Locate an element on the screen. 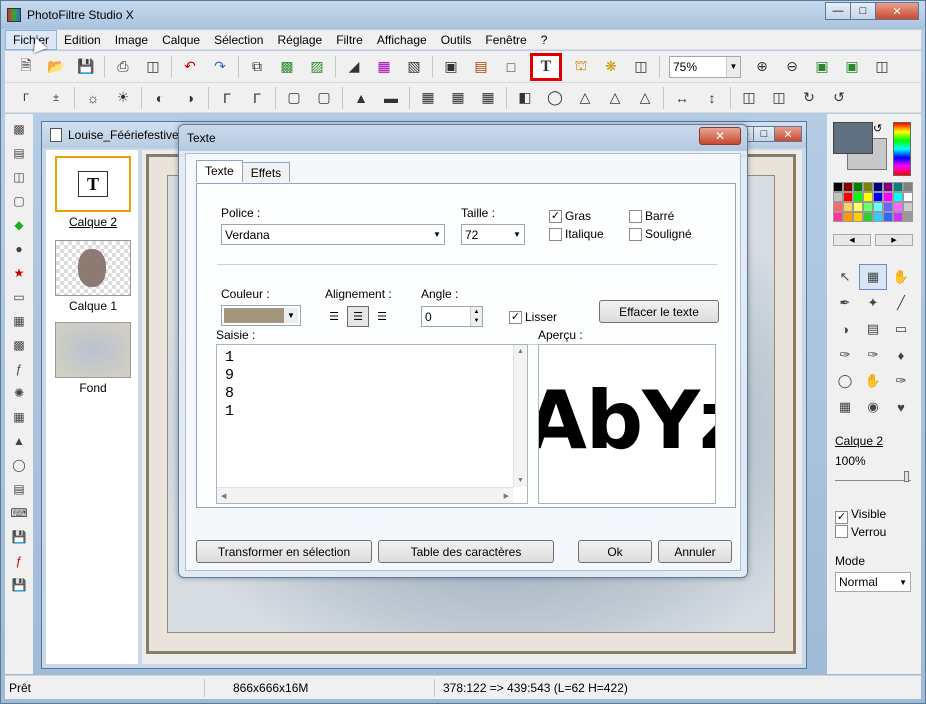  ok-button: Ok is located at coordinates (615, 551).